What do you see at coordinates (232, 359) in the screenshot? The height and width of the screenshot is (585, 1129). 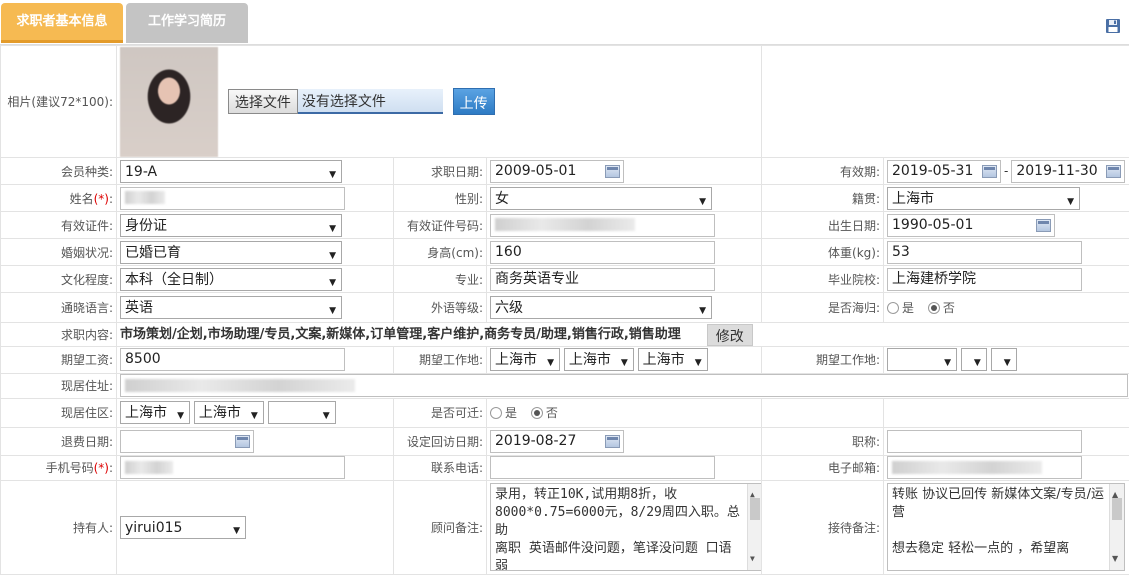 I see `expected-salary-input: 8500` at bounding box center [232, 359].